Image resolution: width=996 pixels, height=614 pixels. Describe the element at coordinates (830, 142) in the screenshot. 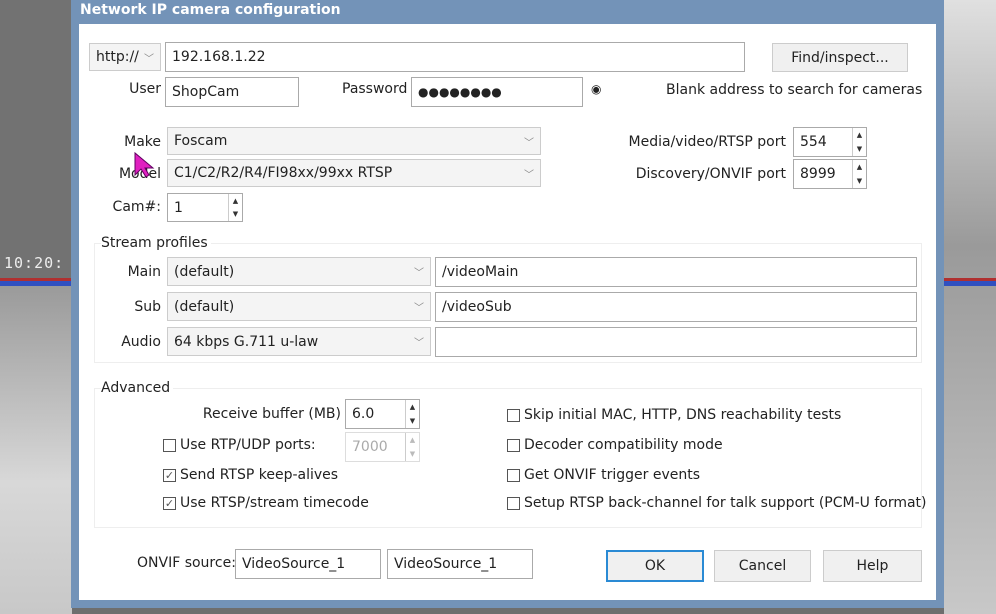

I see `media-port-stepper: 554 ▲ ▼` at that location.